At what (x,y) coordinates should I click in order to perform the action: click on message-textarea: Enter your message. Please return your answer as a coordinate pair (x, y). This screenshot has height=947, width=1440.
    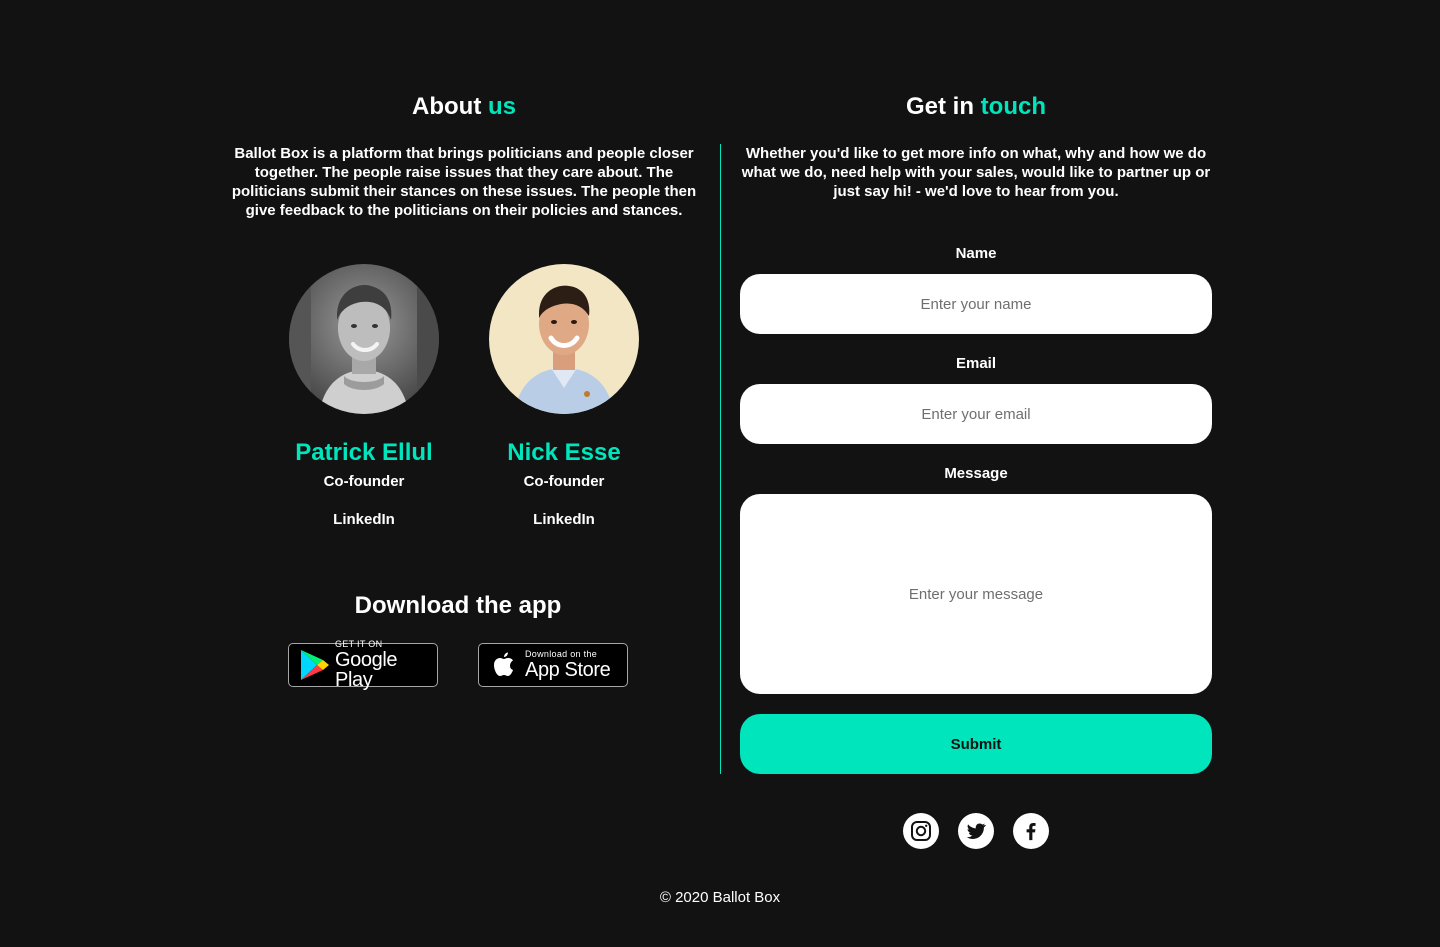
    Looking at the image, I should click on (976, 594).